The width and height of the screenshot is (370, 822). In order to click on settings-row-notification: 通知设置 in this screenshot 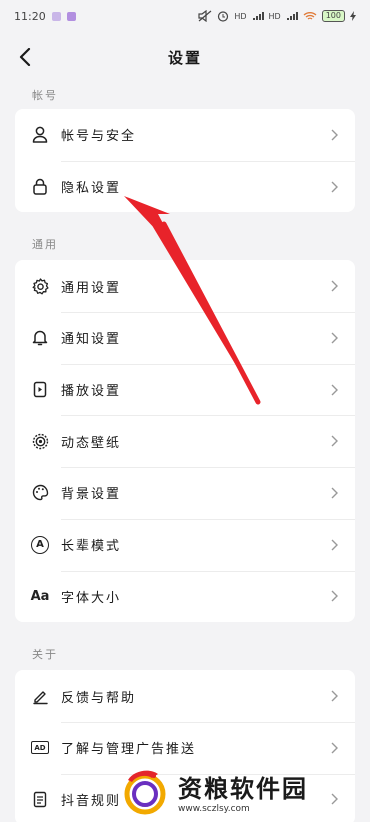, I will do `click(185, 338)`.